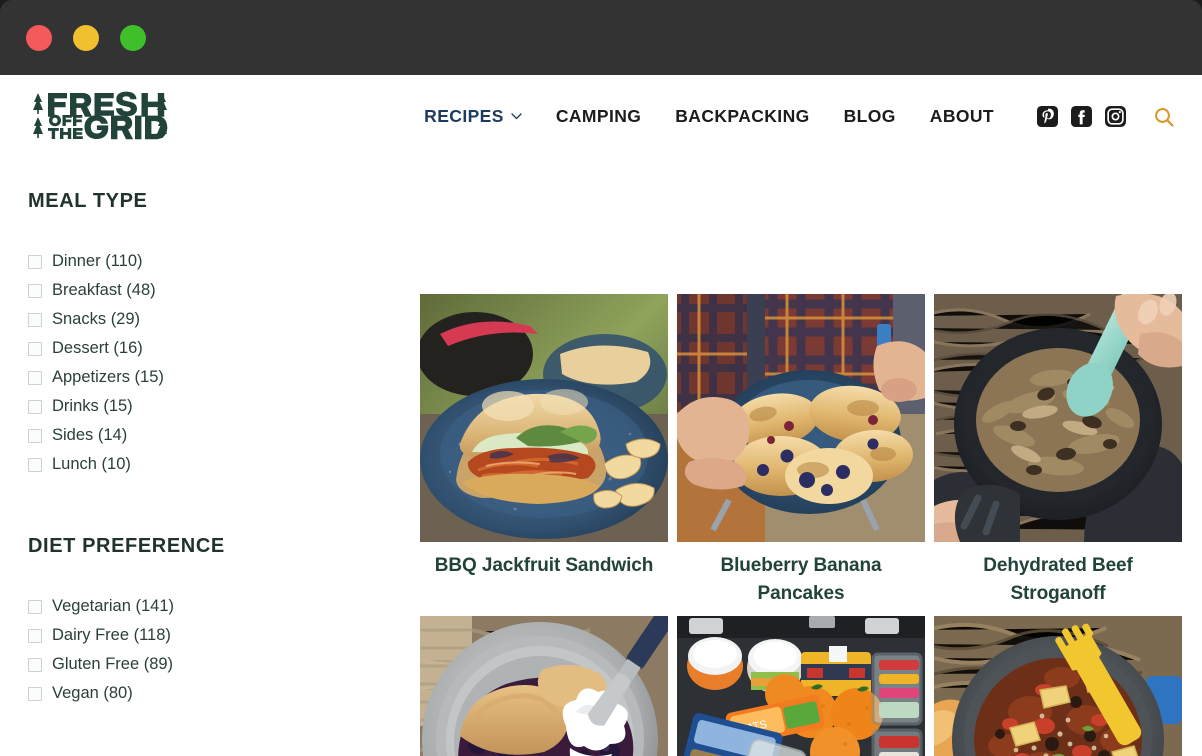 This screenshot has height=756, width=1202. I want to click on filter-option-drinks: Drinks (15), so click(224, 406).